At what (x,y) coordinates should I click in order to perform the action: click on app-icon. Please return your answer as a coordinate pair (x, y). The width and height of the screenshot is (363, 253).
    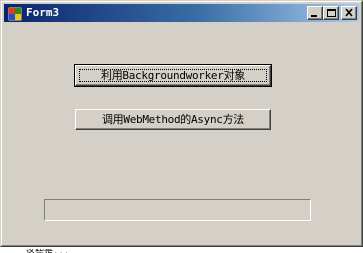
    Looking at the image, I should click on (15, 14).